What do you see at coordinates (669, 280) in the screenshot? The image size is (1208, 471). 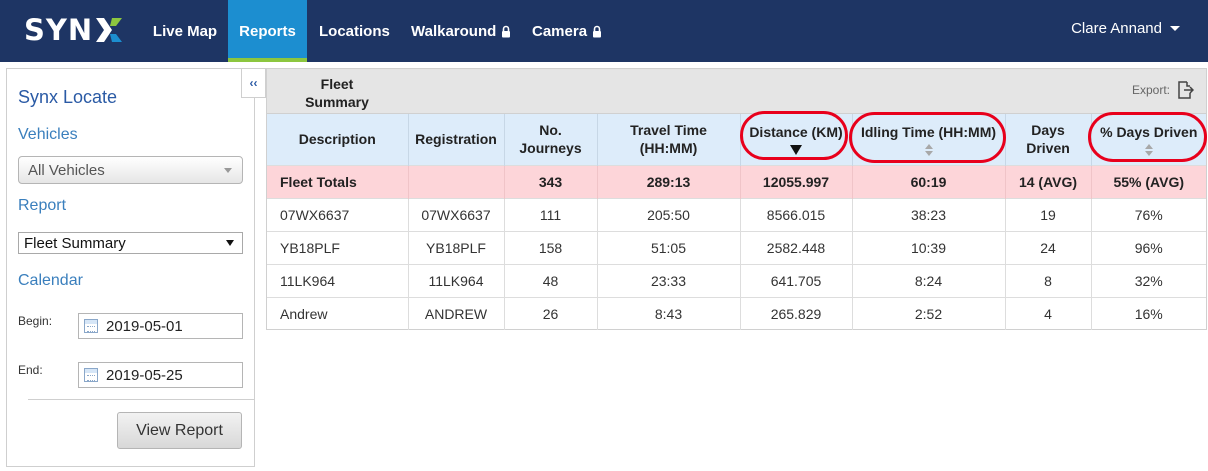 I see `table-cell: 23:33` at bounding box center [669, 280].